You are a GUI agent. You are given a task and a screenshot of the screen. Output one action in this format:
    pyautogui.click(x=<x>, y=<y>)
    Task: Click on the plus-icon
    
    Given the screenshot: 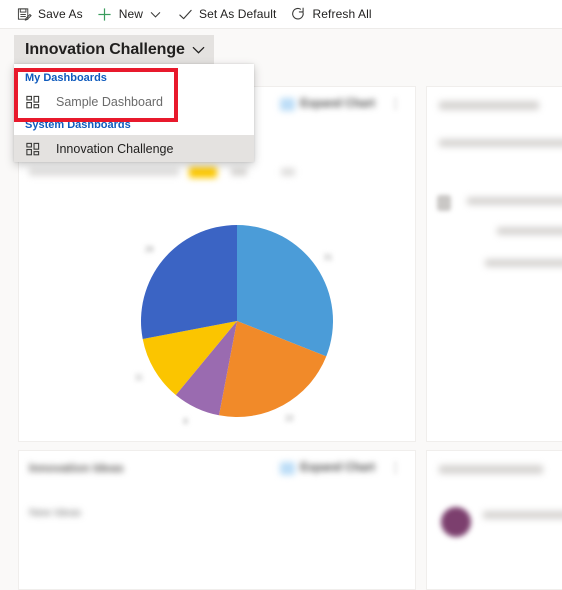 What is the action you would take?
    pyautogui.click(x=105, y=14)
    